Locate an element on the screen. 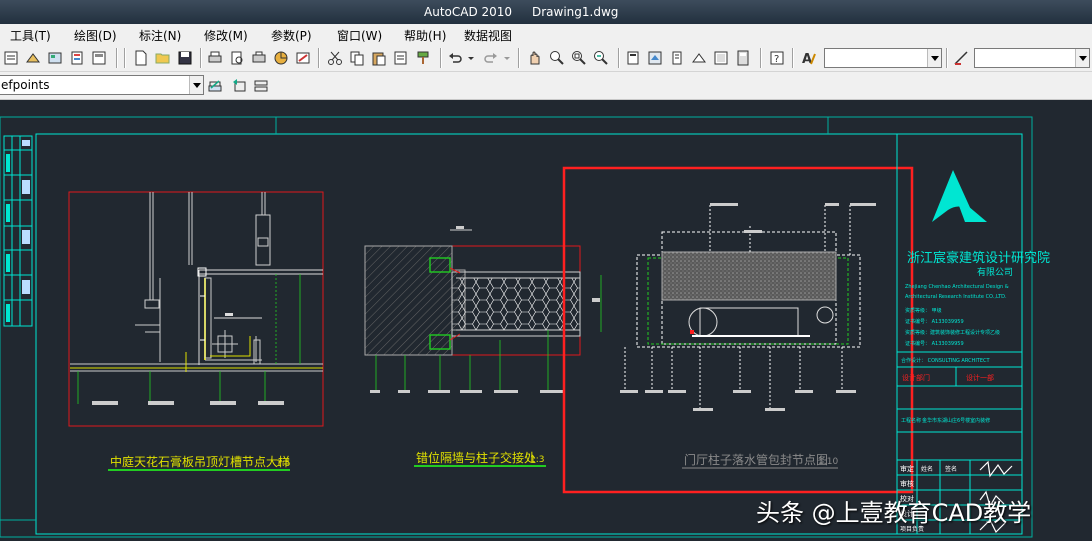 This screenshot has height=541, width=1092. copy-icon is located at coordinates (357, 58).